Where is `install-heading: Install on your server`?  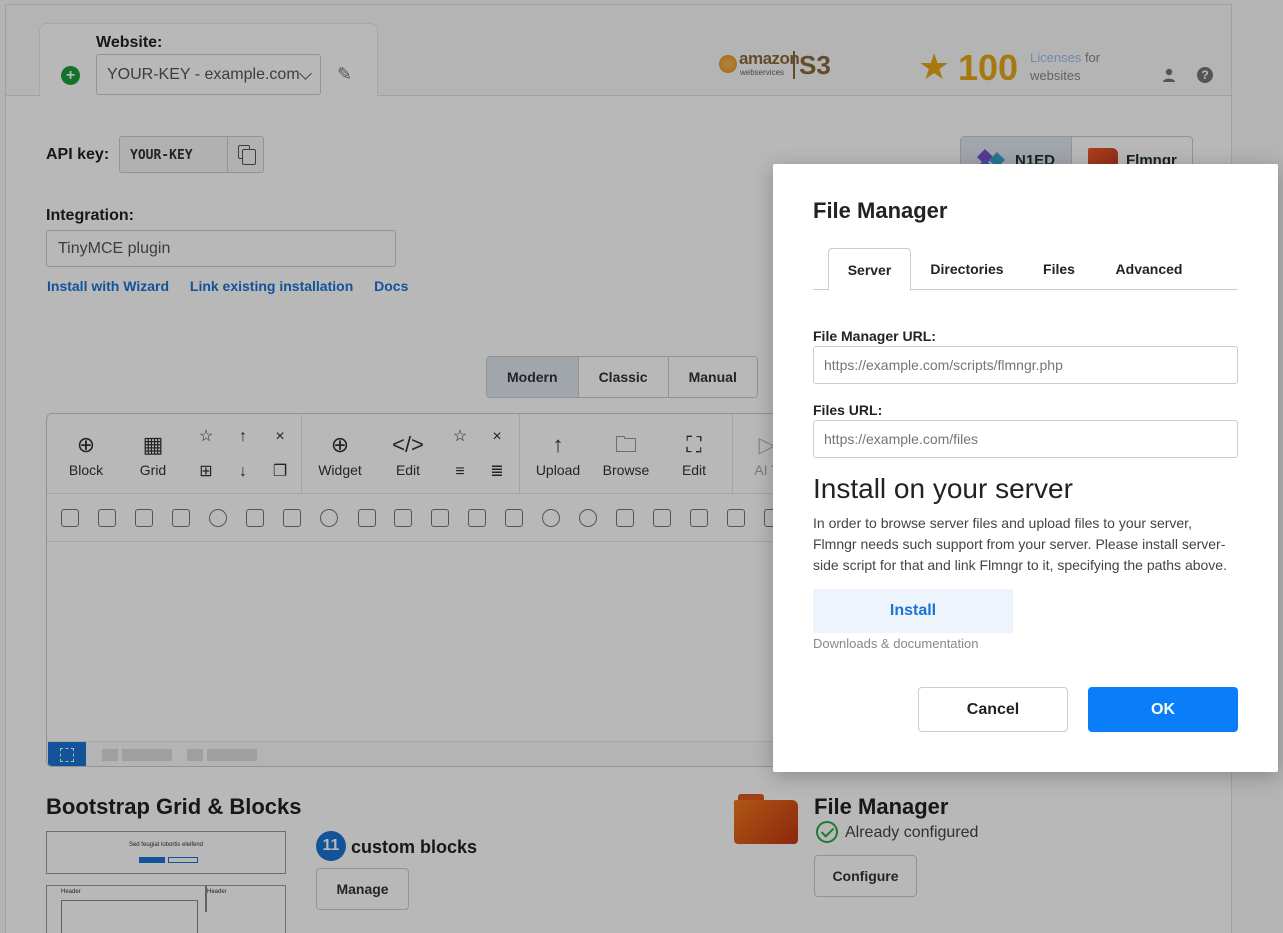
install-heading: Install on your server is located at coordinates (943, 488).